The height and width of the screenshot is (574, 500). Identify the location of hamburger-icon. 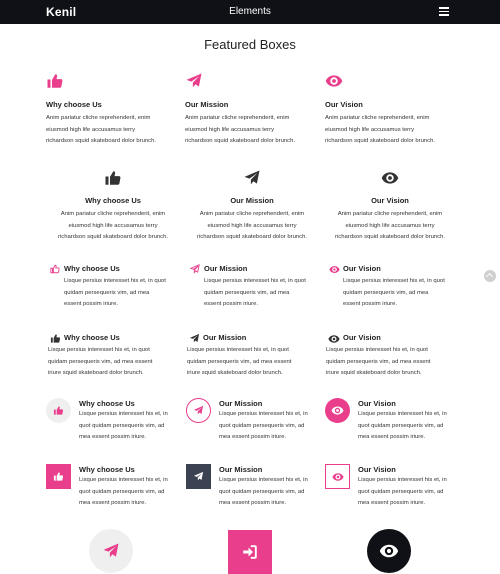
(444, 11).